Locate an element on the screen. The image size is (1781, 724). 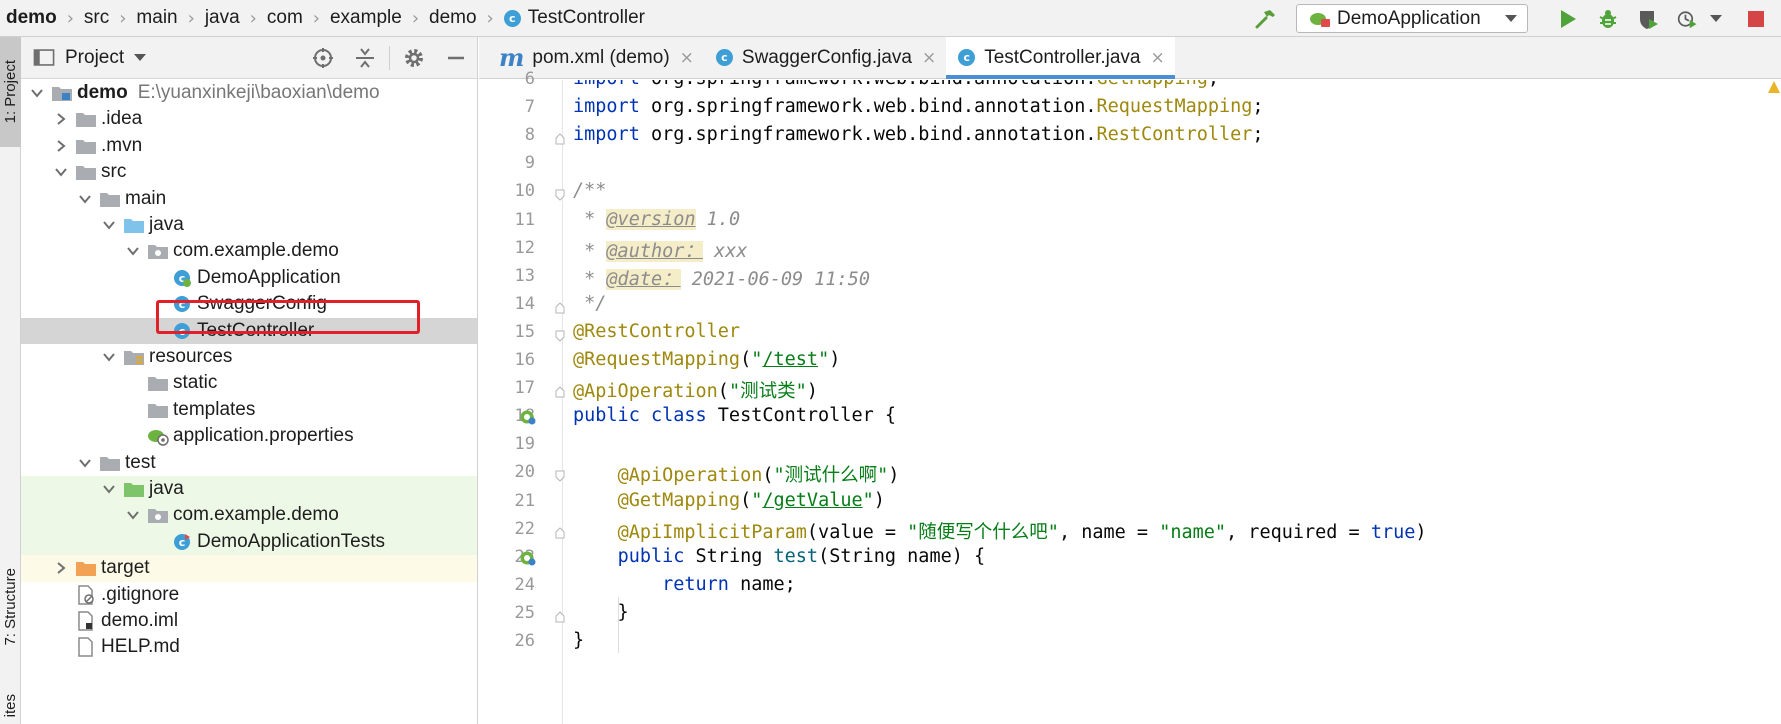
warning-icon is located at coordinates (1774, 87).